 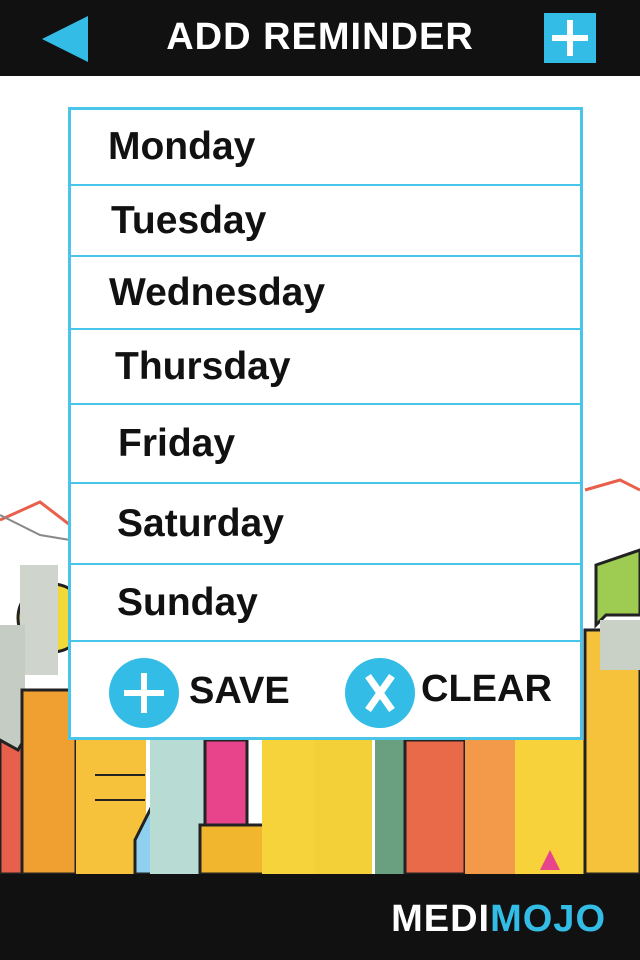 I want to click on plus-circle-icon, so click(x=144, y=693).